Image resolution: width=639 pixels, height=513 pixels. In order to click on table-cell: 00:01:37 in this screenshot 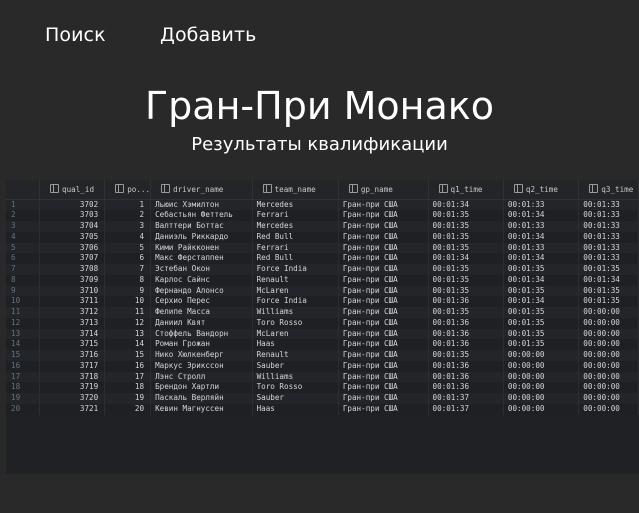, I will do `click(466, 409)`.